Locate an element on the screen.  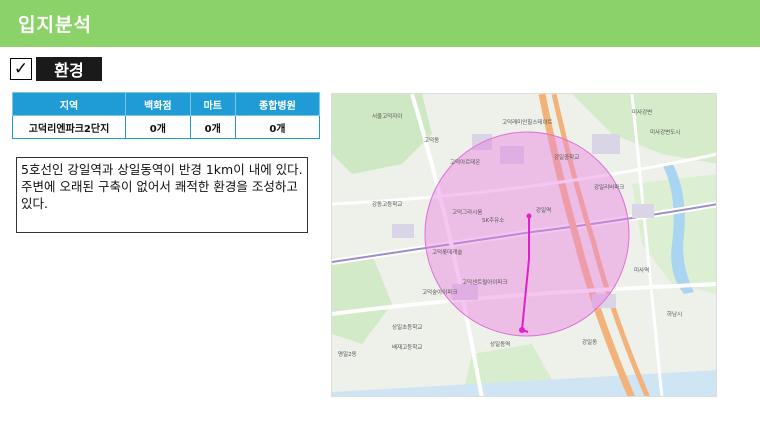
map-label: 하남시 is located at coordinates (674, 314).